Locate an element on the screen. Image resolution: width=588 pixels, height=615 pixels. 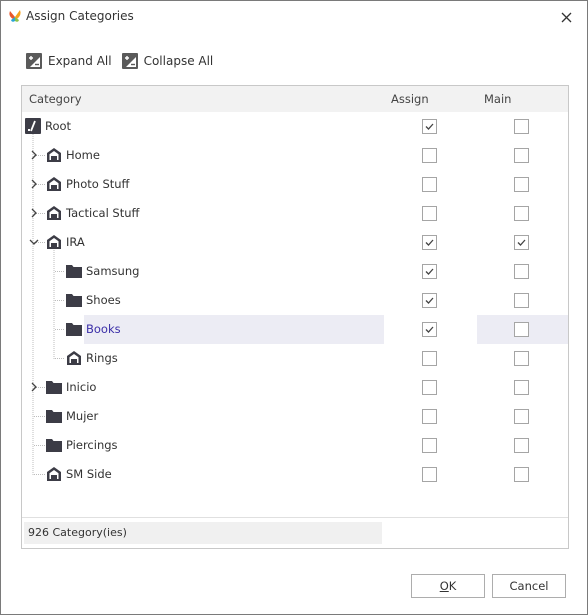
column-header-main: Main is located at coordinates (497, 99).